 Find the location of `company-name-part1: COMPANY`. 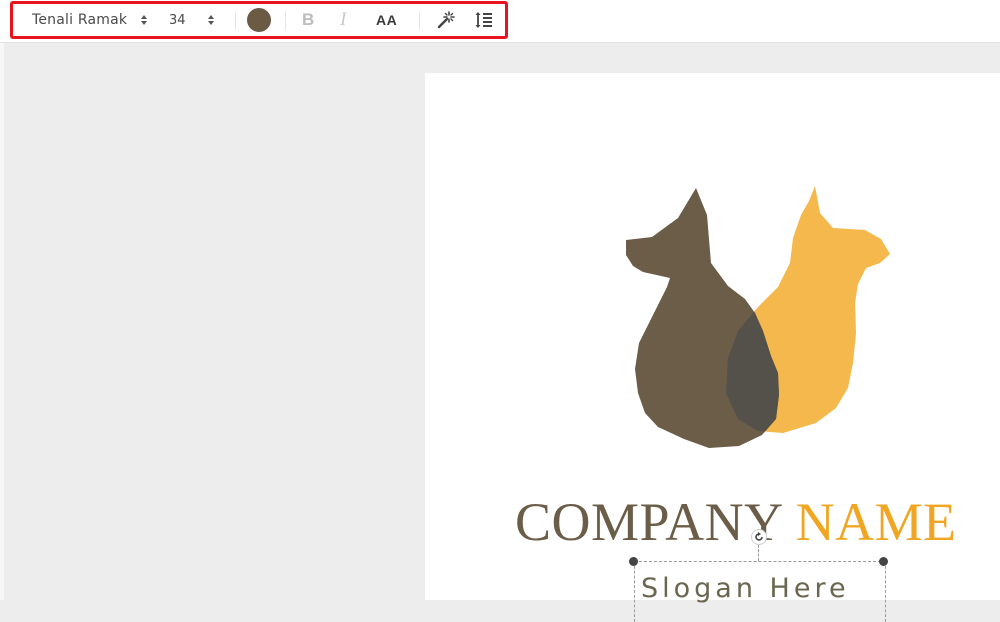

company-name-part1: COMPANY is located at coordinates (648, 522).